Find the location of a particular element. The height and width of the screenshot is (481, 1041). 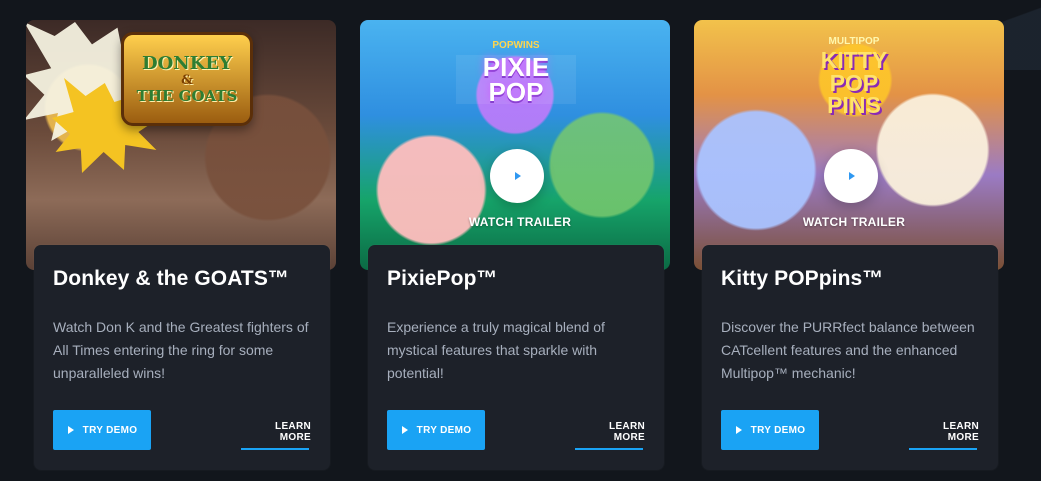

card-title: PixiePop™ is located at coordinates (442, 278).